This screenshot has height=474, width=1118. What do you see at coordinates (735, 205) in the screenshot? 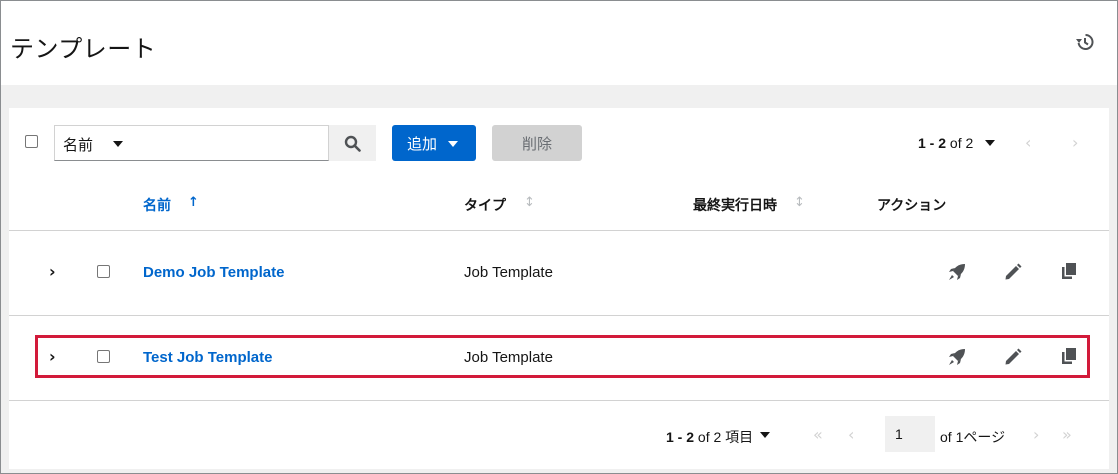
I see `column-header-last-run: 最終実行日時` at bounding box center [735, 205].